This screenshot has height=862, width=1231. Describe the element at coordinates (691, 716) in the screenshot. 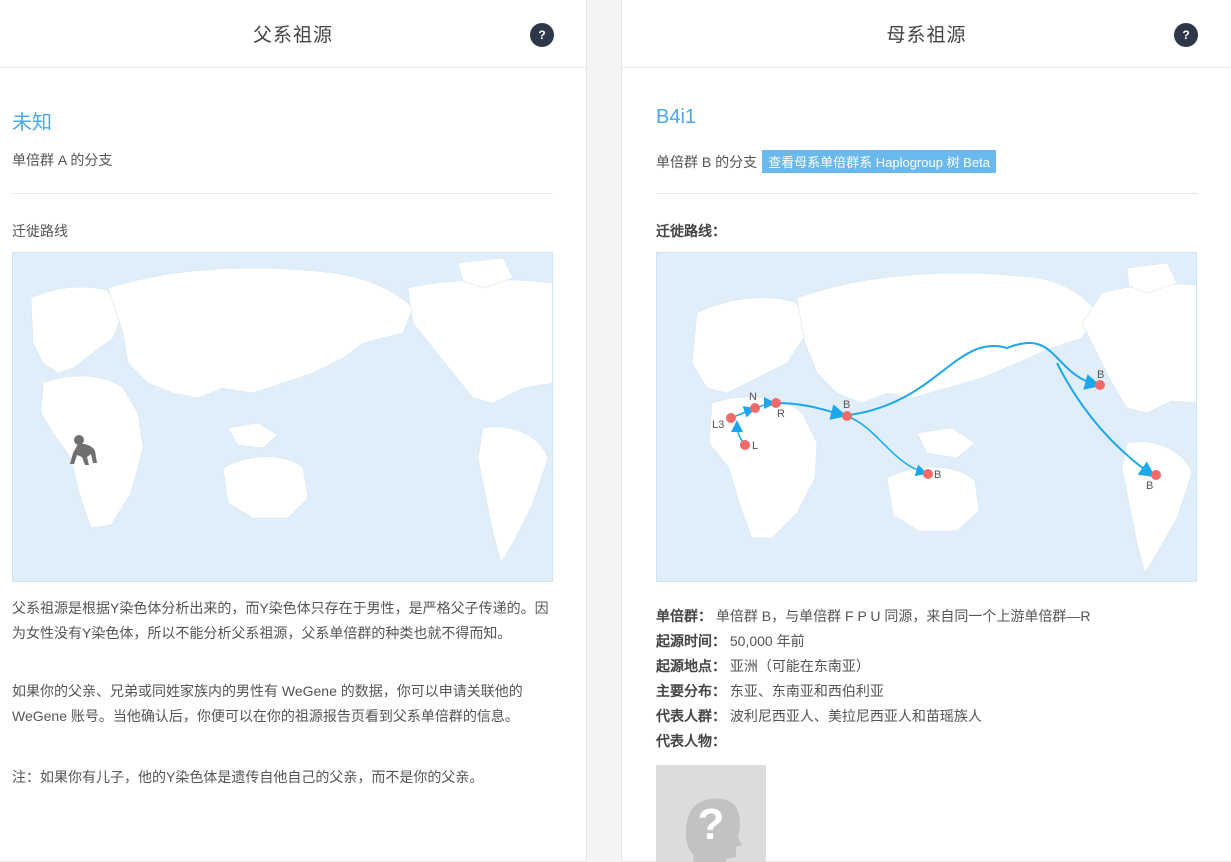

I see `info-key: 代表人群：` at that location.